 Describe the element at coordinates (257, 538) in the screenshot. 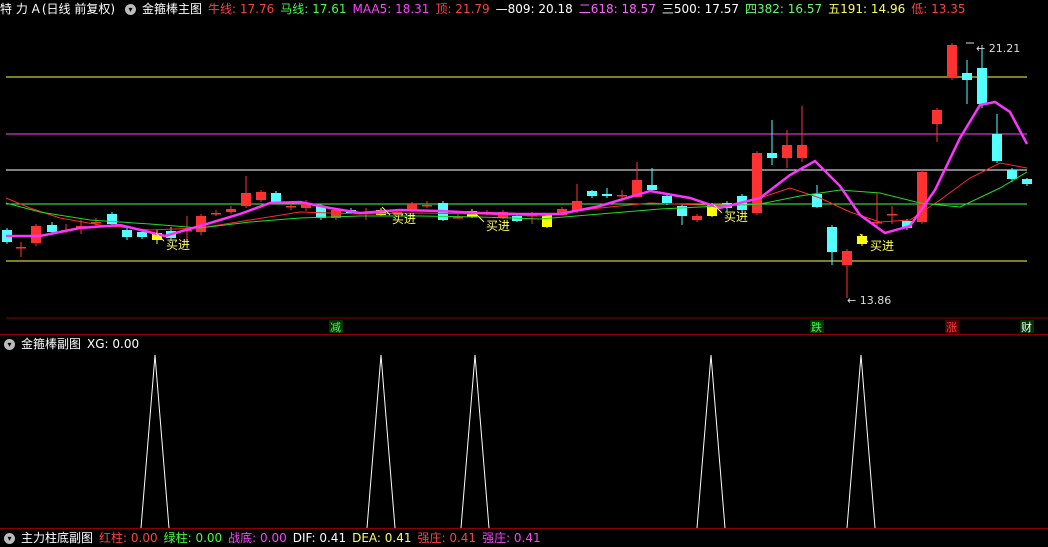

I see `sub2-value-2: 战底: 0.00` at that location.